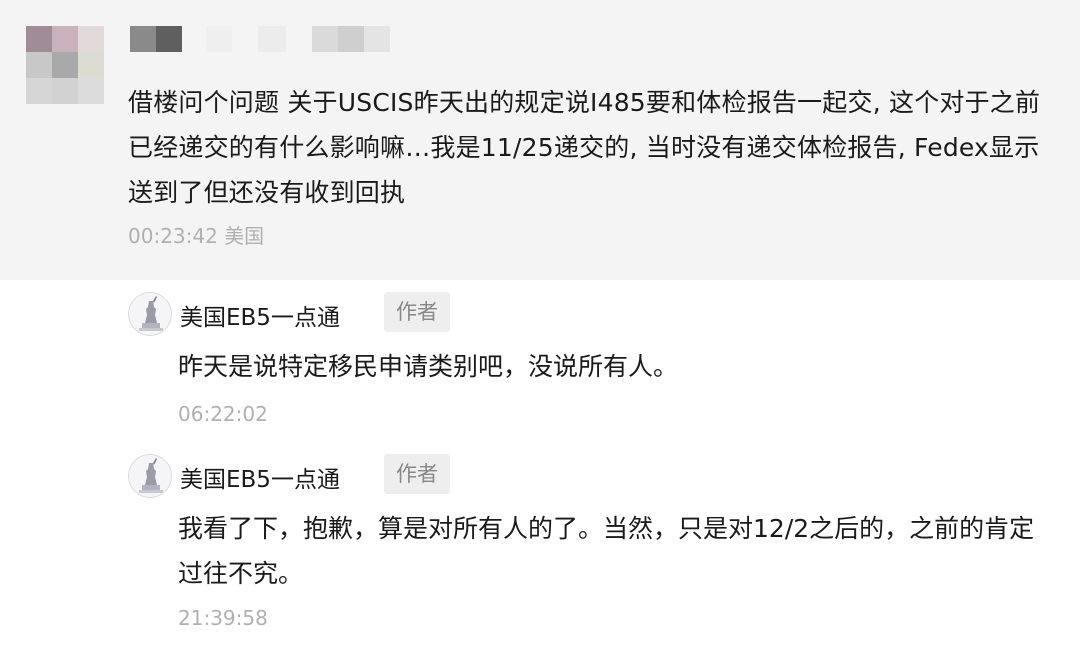 This screenshot has width=1080, height=651. I want to click on reply-text: 昨天是说特定移民申请类别吧，没说所有人。, so click(428, 366).